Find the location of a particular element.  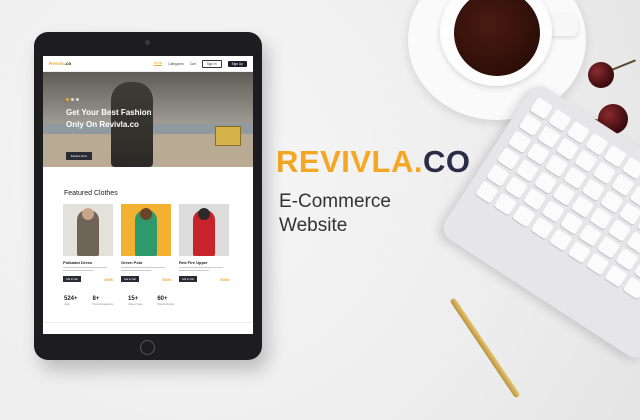

product-name: Green Polo is located at coordinates (132, 262).